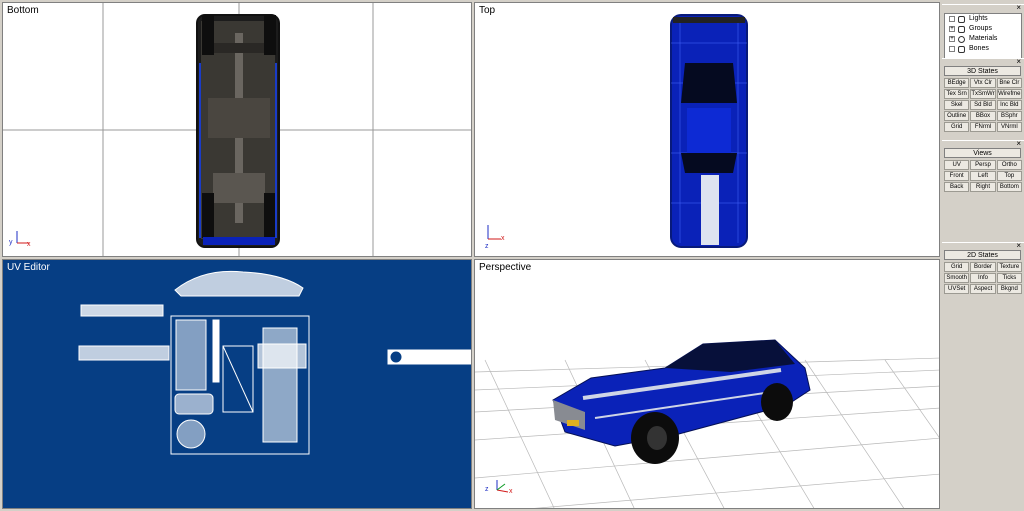 The width and height of the screenshot is (1024, 511). What do you see at coordinates (494, 232) in the screenshot?
I see `axis-gizmo-top` at bounding box center [494, 232].